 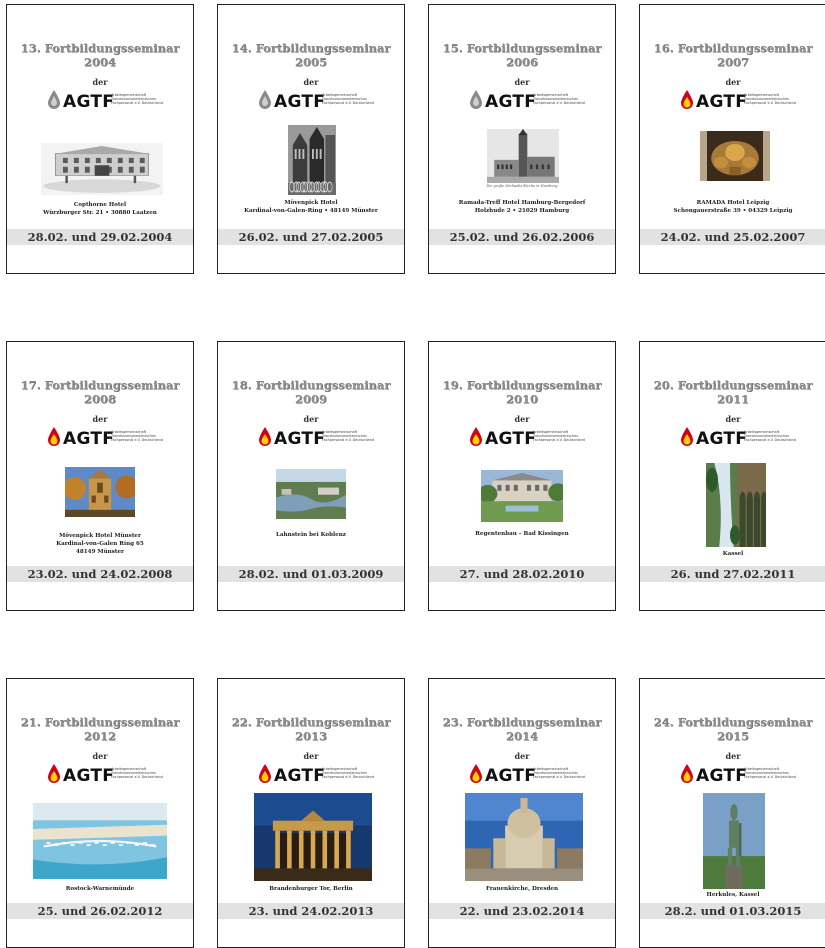 I want to click on seminar-number-title: 18. Fortbildungsseminar, so click(x=311, y=385).